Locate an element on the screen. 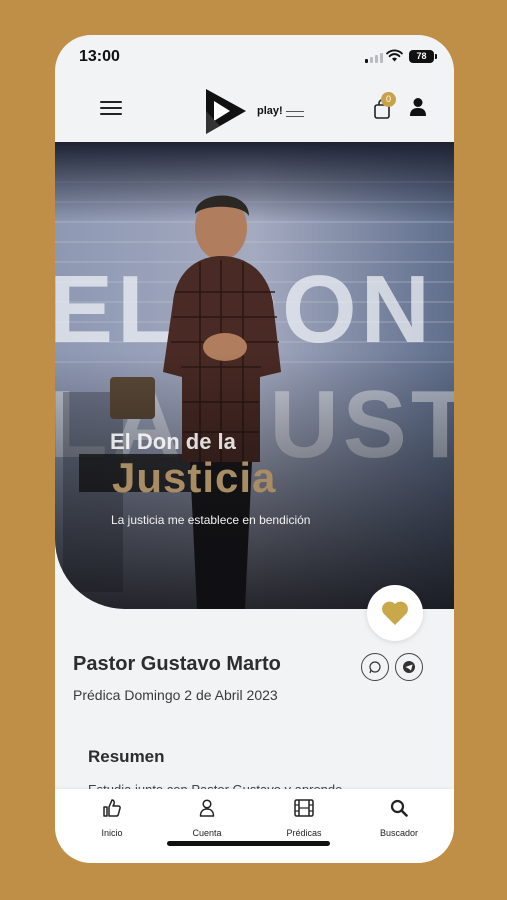  hamburger-menu-icon is located at coordinates (111, 109).